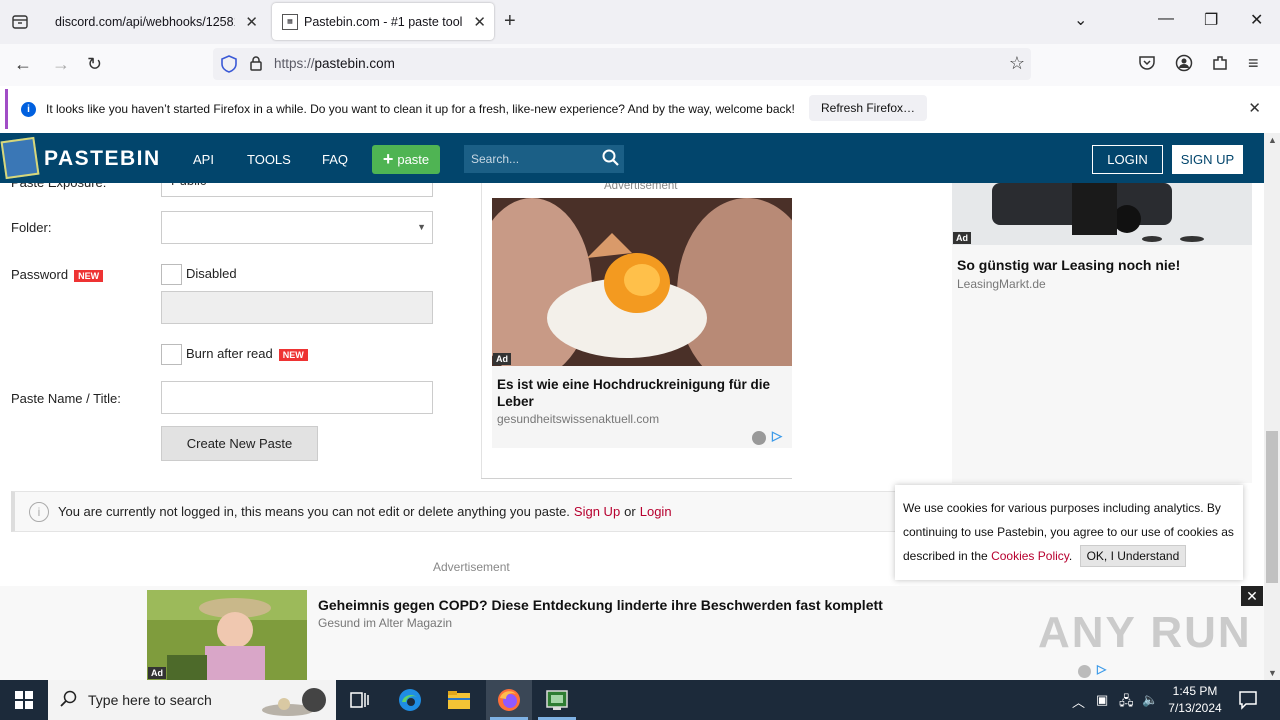 Image resolution: width=1280 pixels, height=720 pixels. What do you see at coordinates (1127, 159) in the screenshot?
I see `login-button: LOGIN` at bounding box center [1127, 159].